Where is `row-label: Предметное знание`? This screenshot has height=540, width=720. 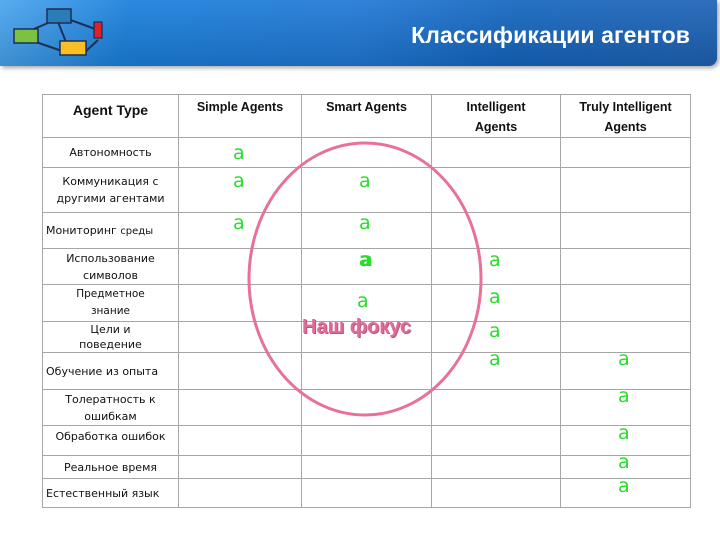 row-label: Предметное знание is located at coordinates (110, 303).